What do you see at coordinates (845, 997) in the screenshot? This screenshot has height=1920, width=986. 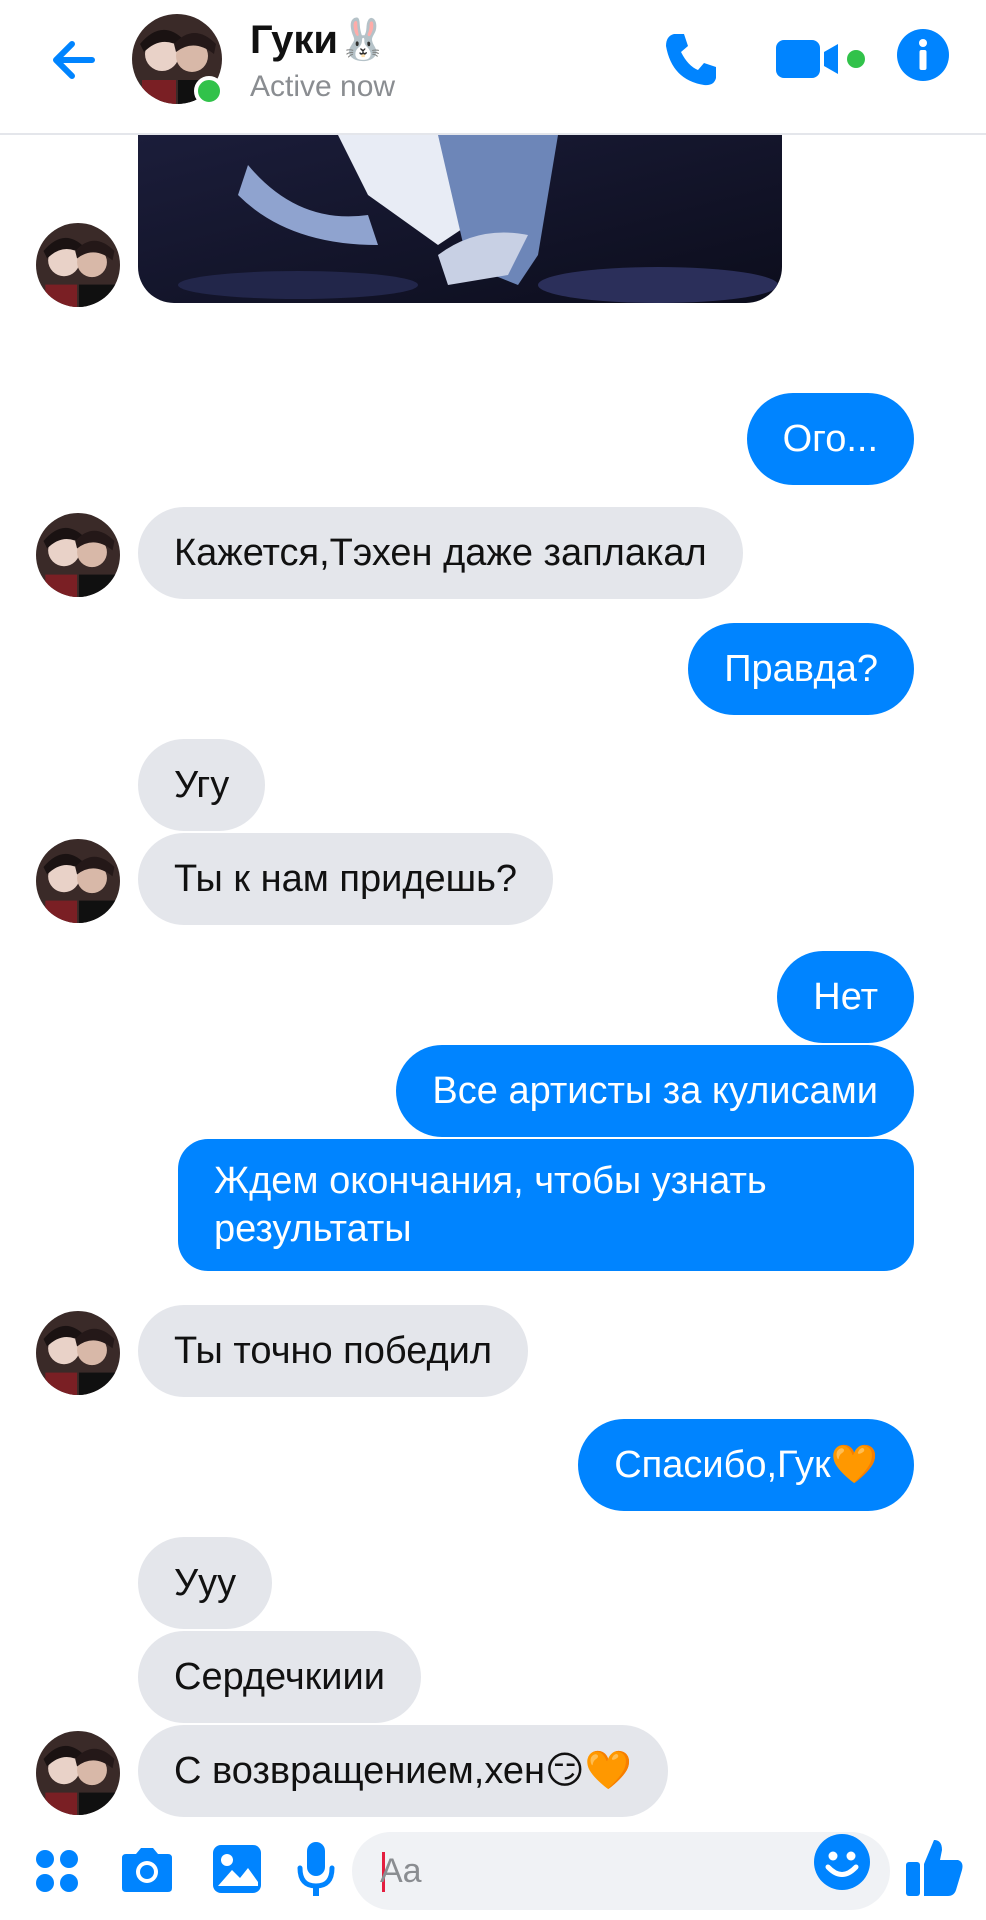 I see `message-outgoing: Нет` at bounding box center [845, 997].